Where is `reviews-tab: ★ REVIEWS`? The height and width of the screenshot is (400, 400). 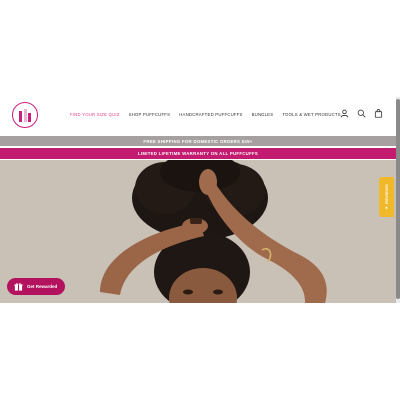 reviews-tab: ★ REVIEWS is located at coordinates (386, 197).